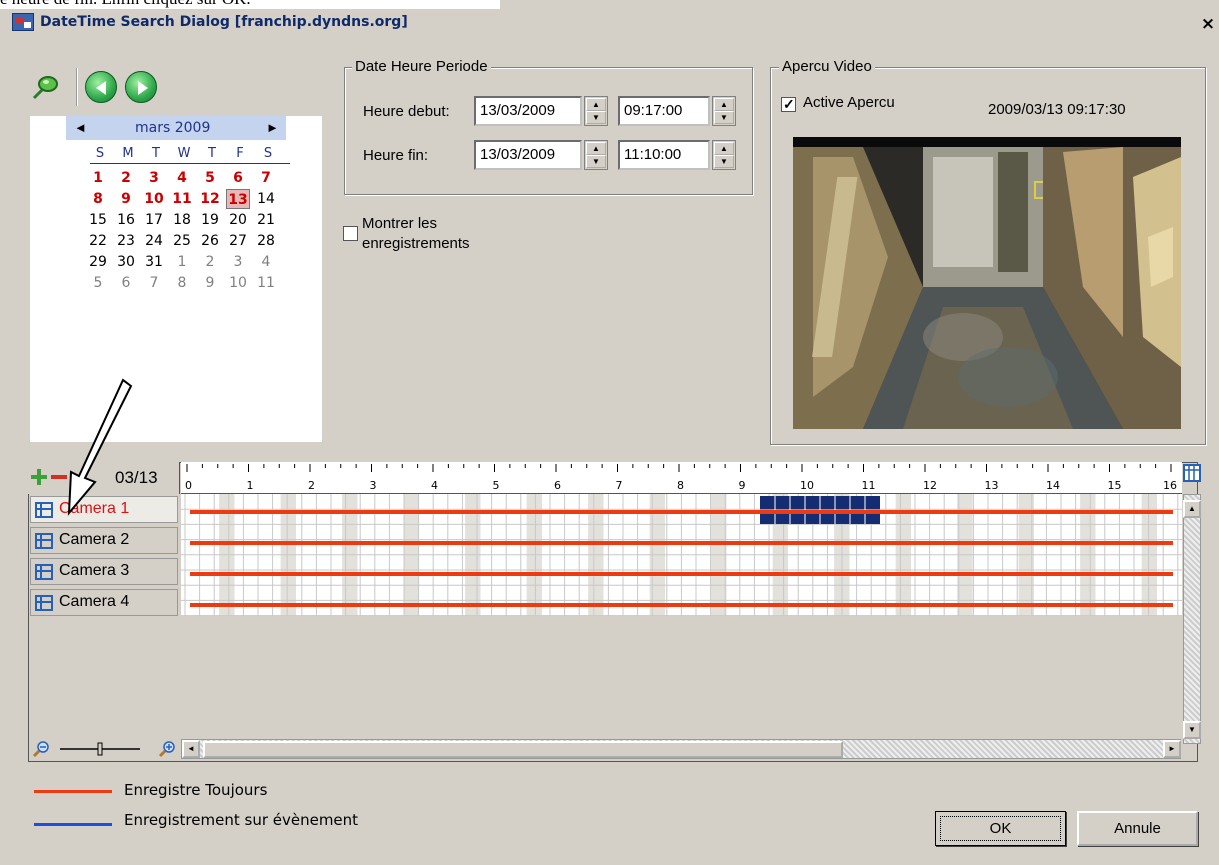  Describe the element at coordinates (681, 605) in the screenshot. I see `recording-always-line` at that location.